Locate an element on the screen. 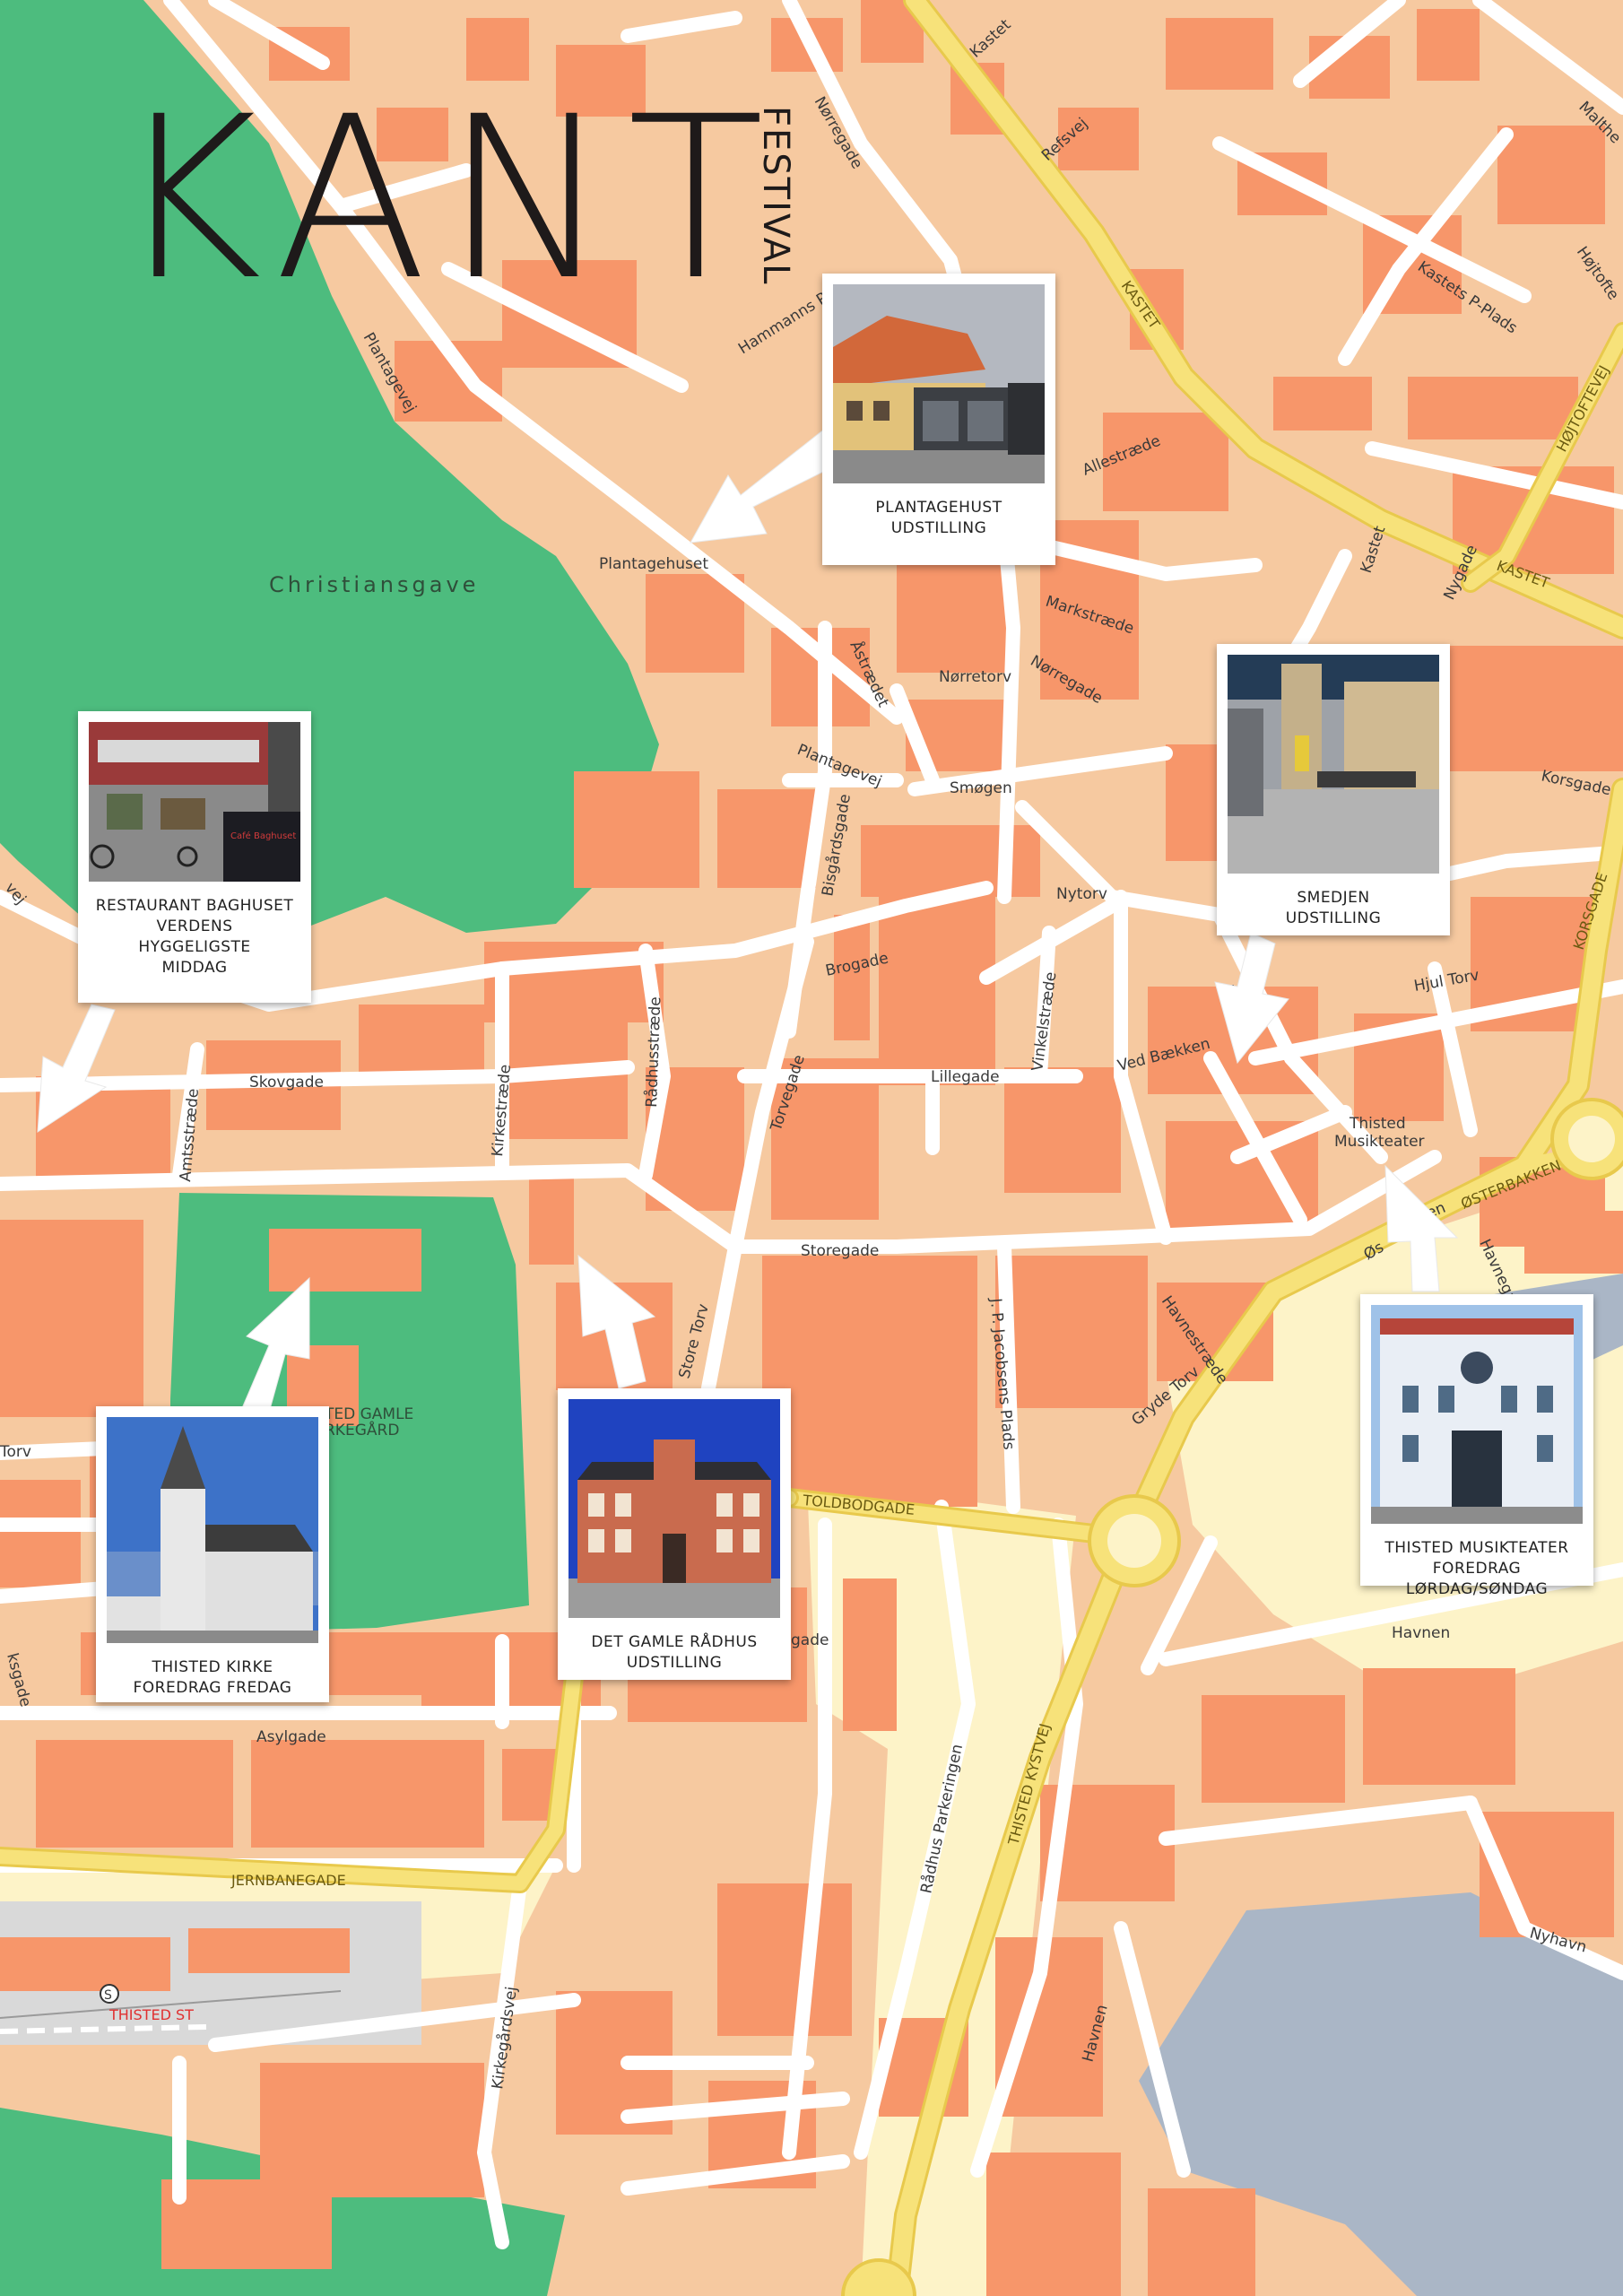  label-gade: gade is located at coordinates (810, 1640).